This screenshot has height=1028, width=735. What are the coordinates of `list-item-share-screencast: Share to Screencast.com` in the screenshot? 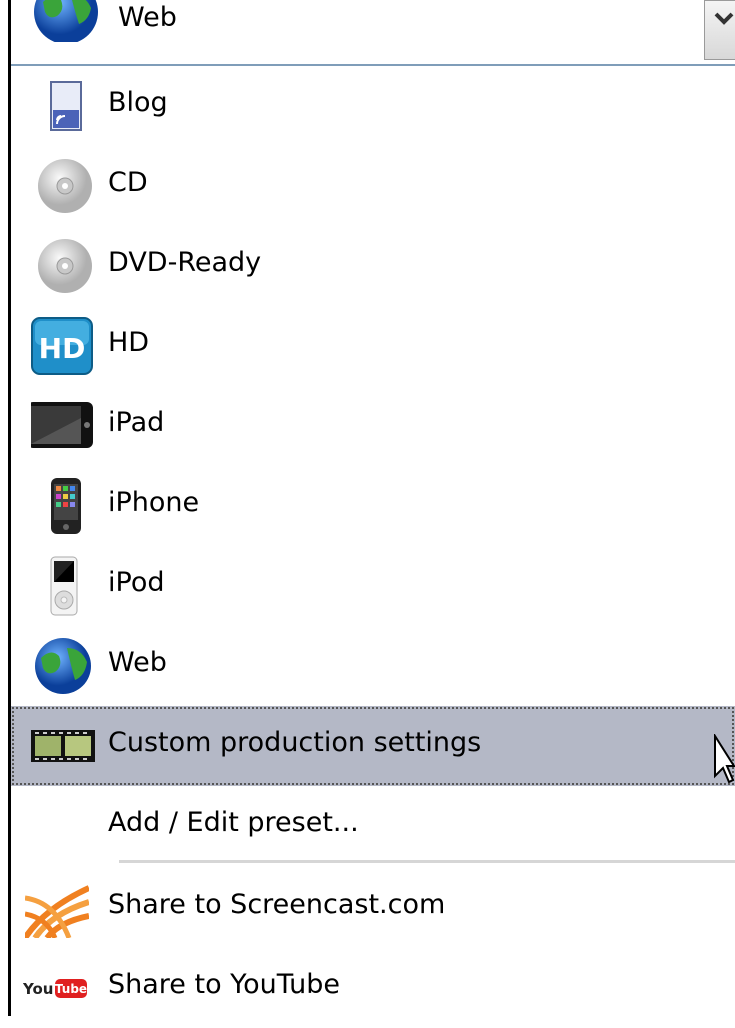 It's located at (373, 908).